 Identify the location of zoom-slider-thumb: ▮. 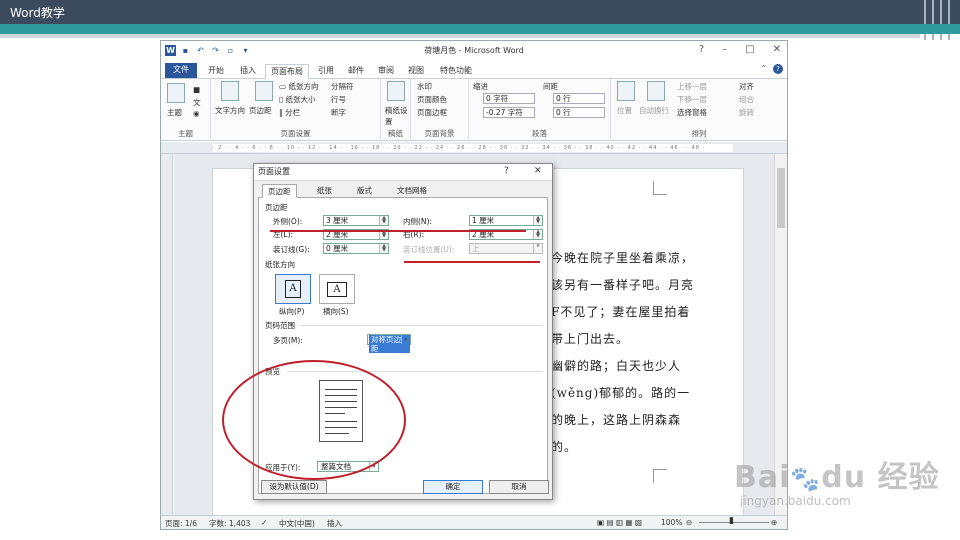
(731, 521).